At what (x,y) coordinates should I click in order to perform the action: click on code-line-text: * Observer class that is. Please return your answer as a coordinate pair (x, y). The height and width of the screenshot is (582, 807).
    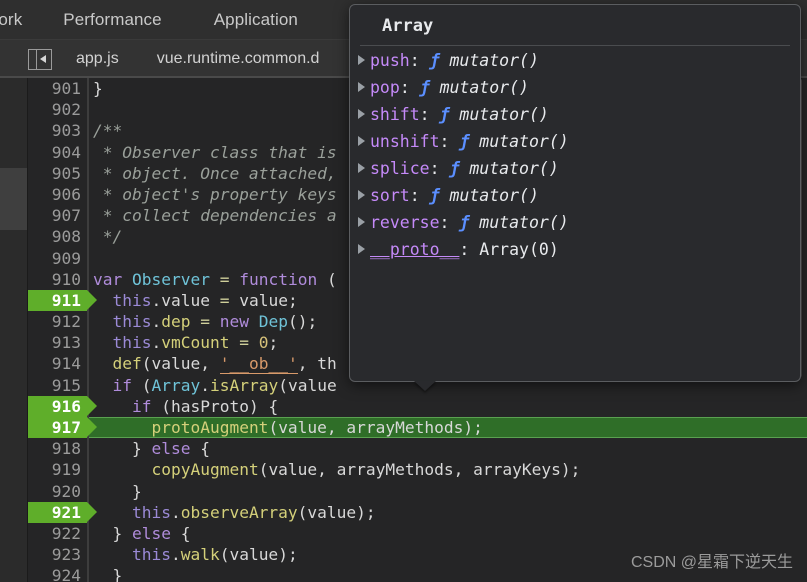
    Looking at the image, I should click on (215, 152).